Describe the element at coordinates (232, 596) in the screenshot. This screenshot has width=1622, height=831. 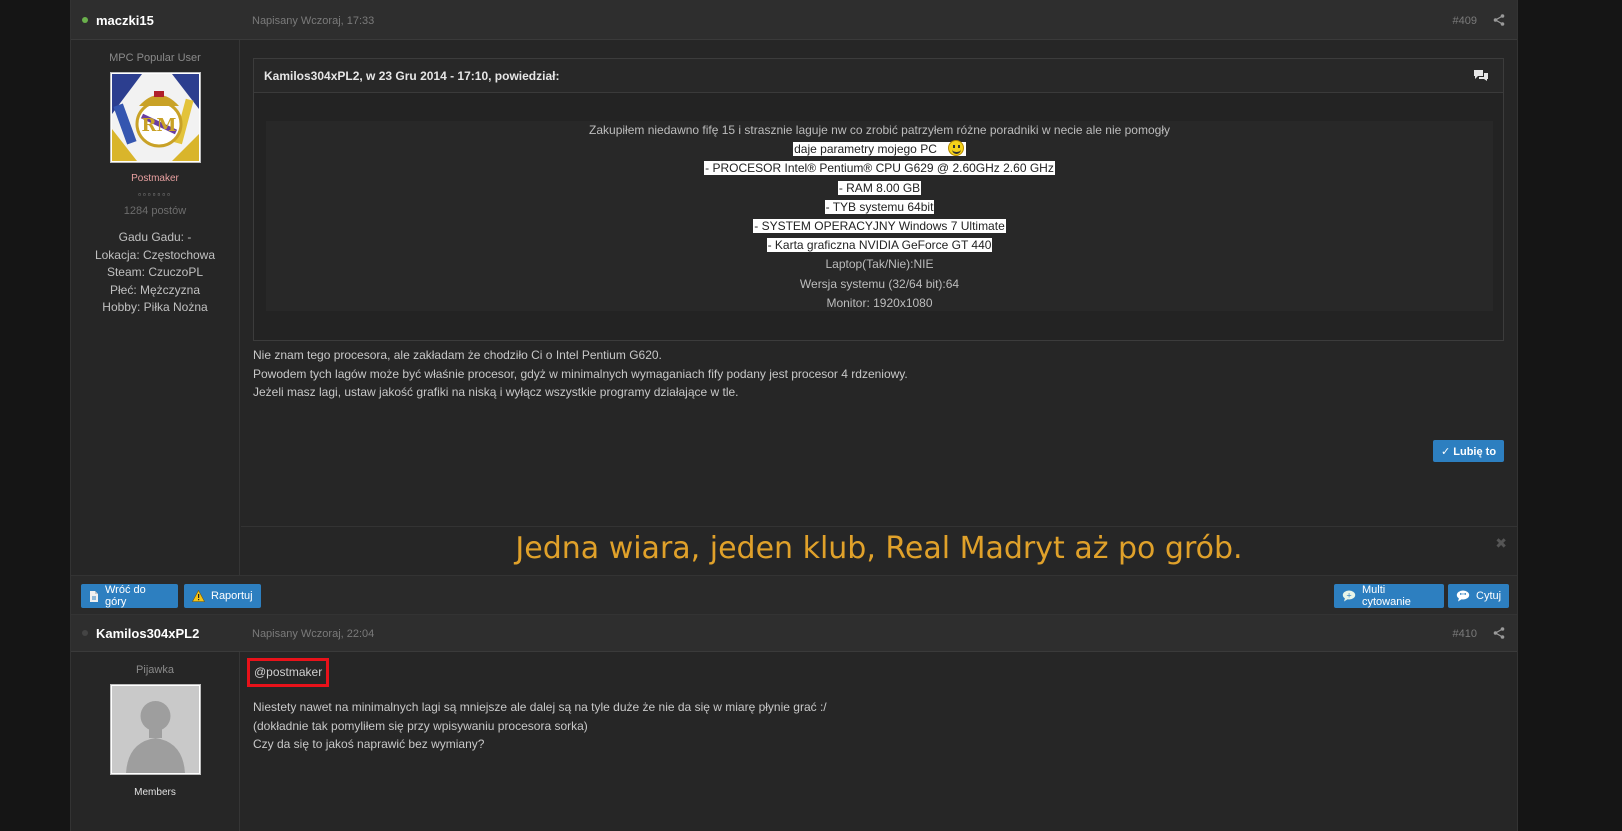
I see `report-label: Raportuj` at that location.